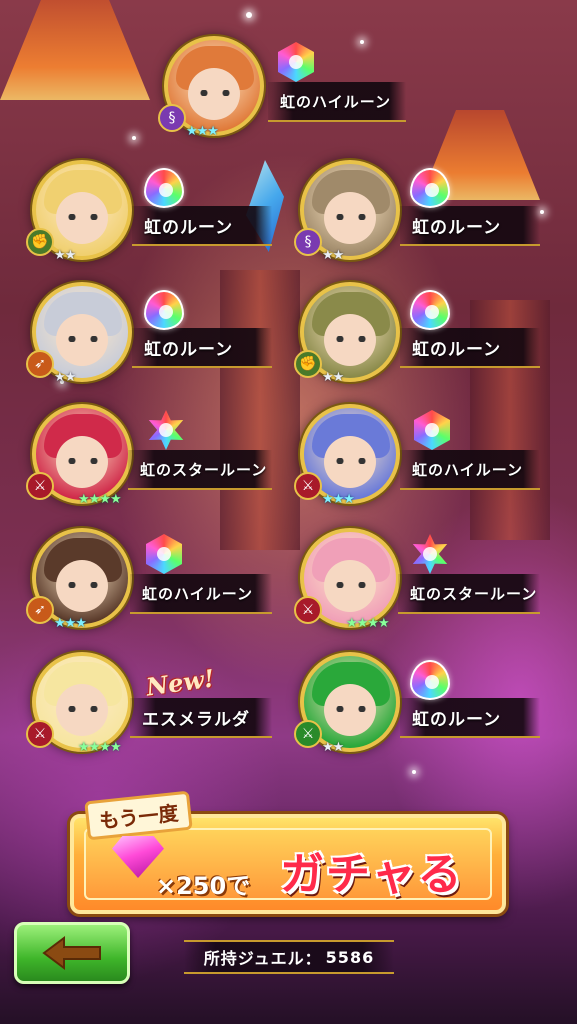  I want to click on result-item-name: エスメラルダ, so click(196, 719).